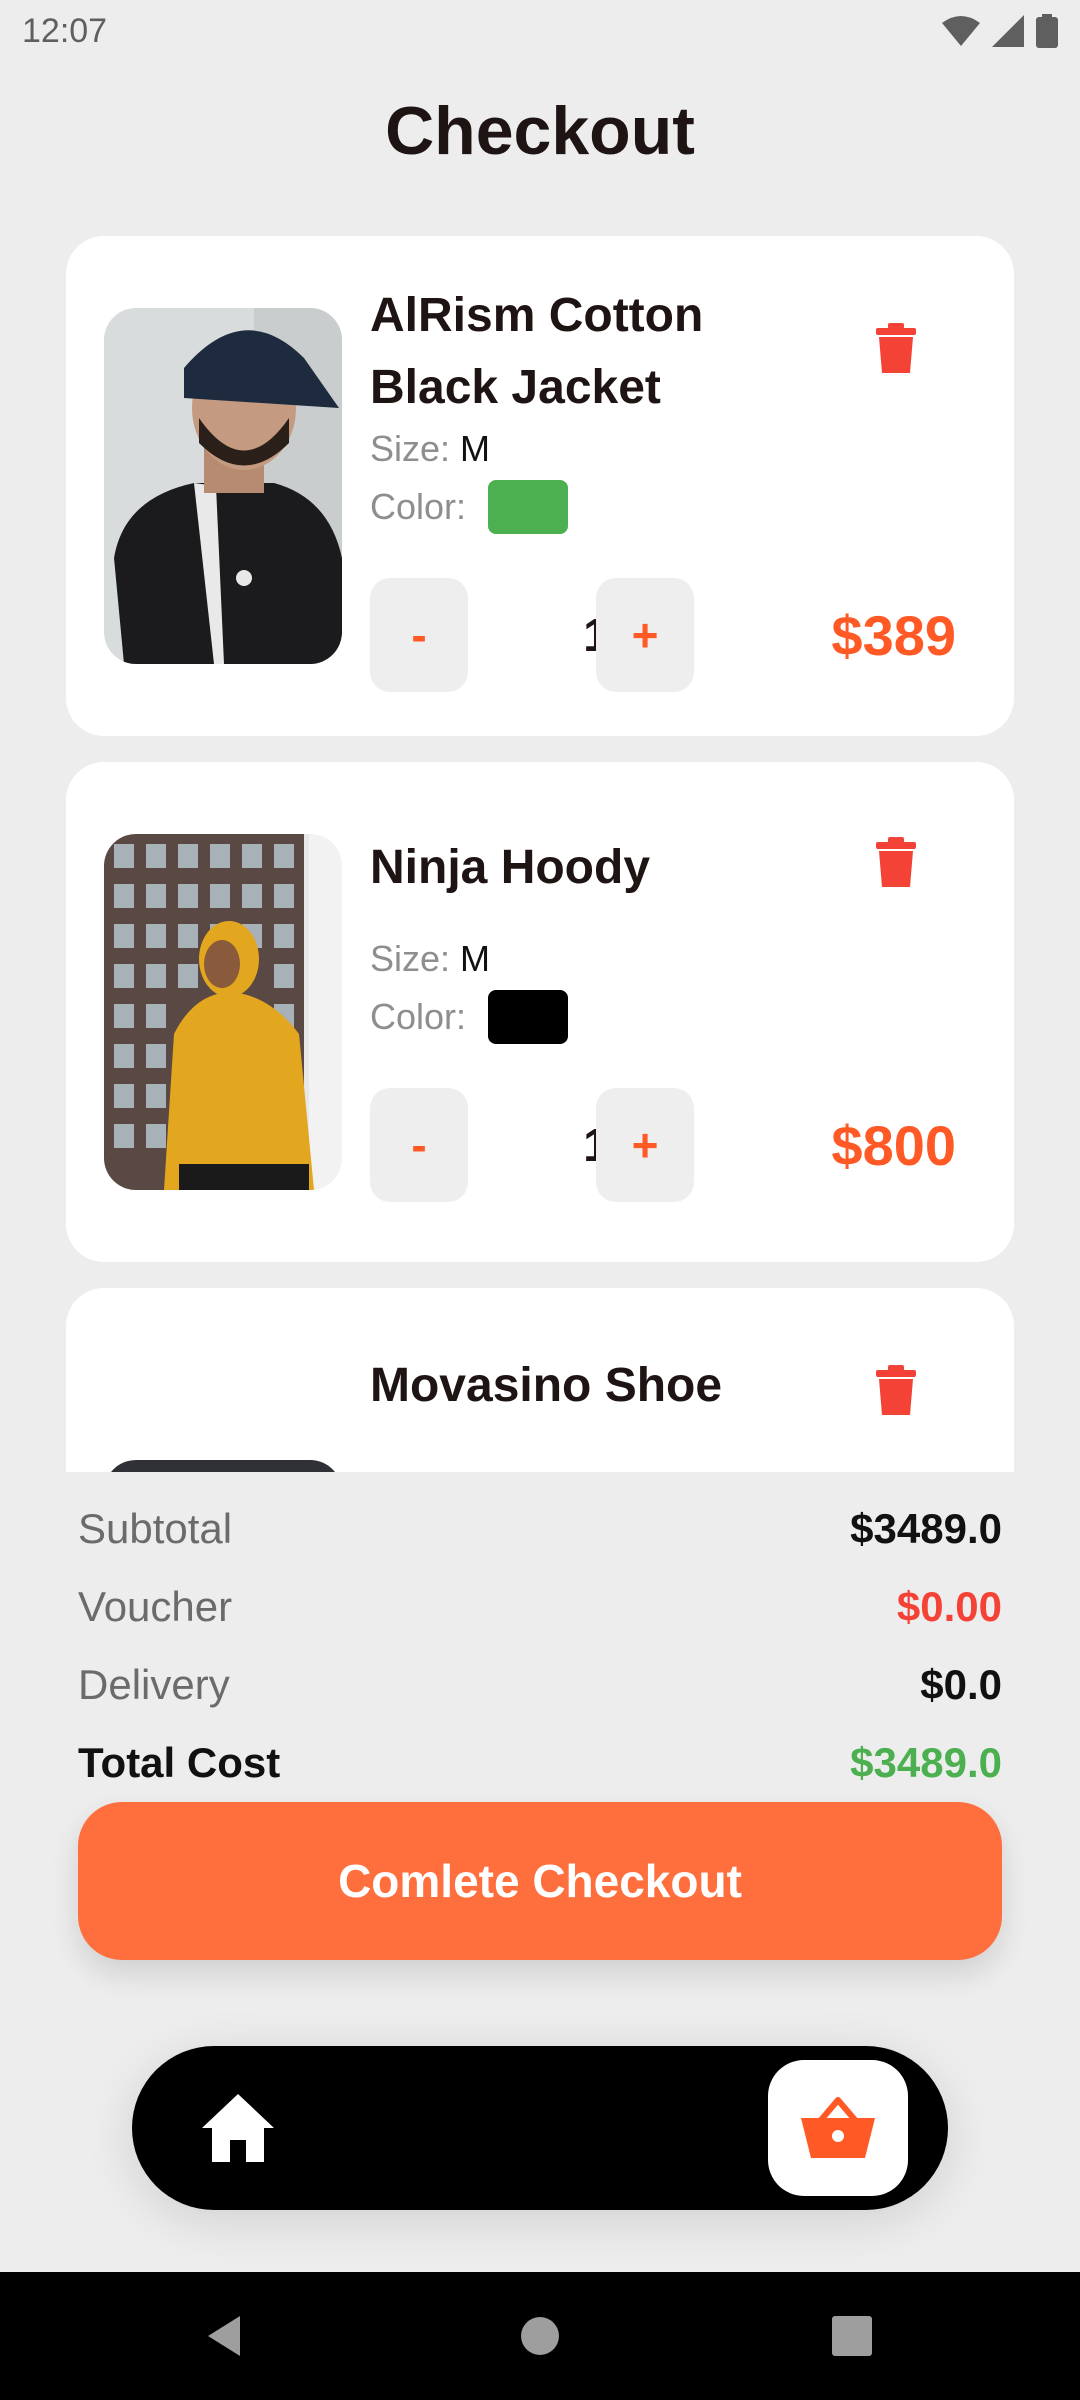  I want to click on item-price: $389, so click(893, 635).